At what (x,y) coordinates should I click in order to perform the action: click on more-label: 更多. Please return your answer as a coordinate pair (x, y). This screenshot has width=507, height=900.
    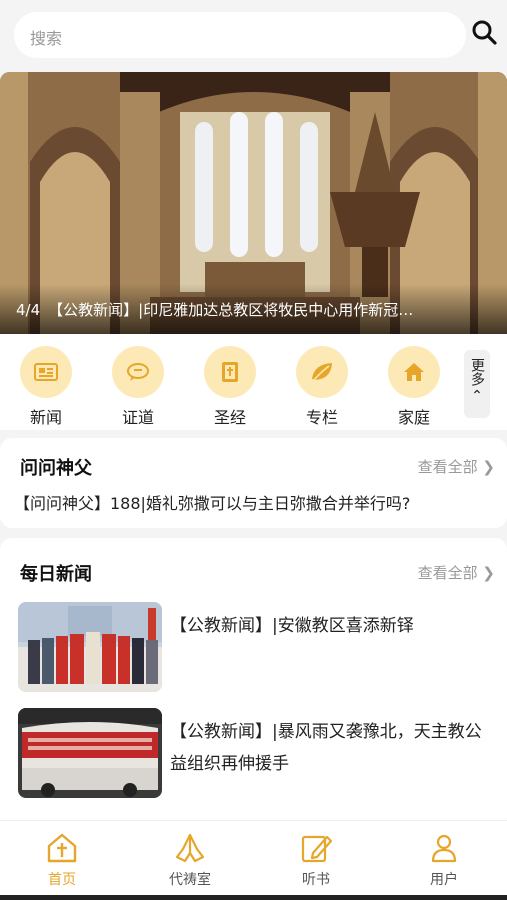
    Looking at the image, I should click on (477, 372).